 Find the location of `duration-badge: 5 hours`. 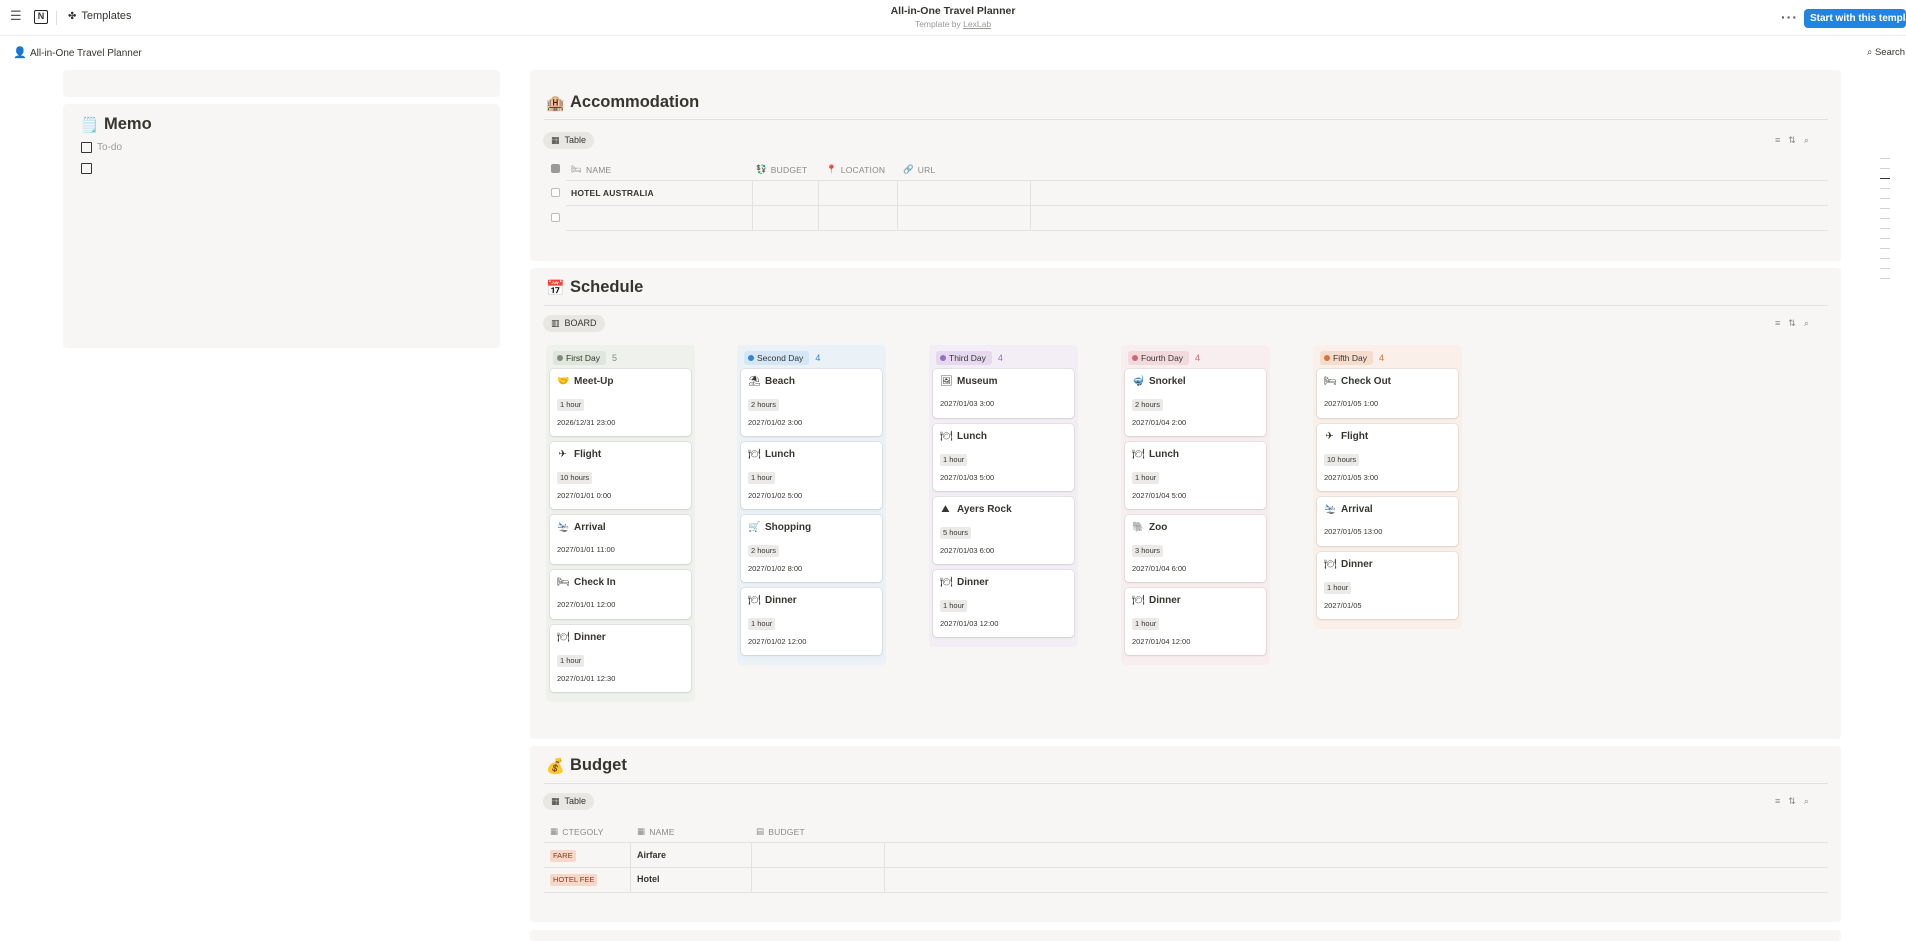

duration-badge: 5 hours is located at coordinates (956, 533).